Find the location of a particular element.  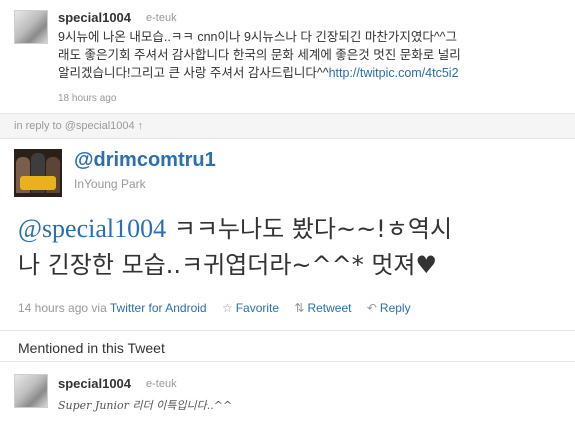

fullname: InYoung Park is located at coordinates (110, 184).